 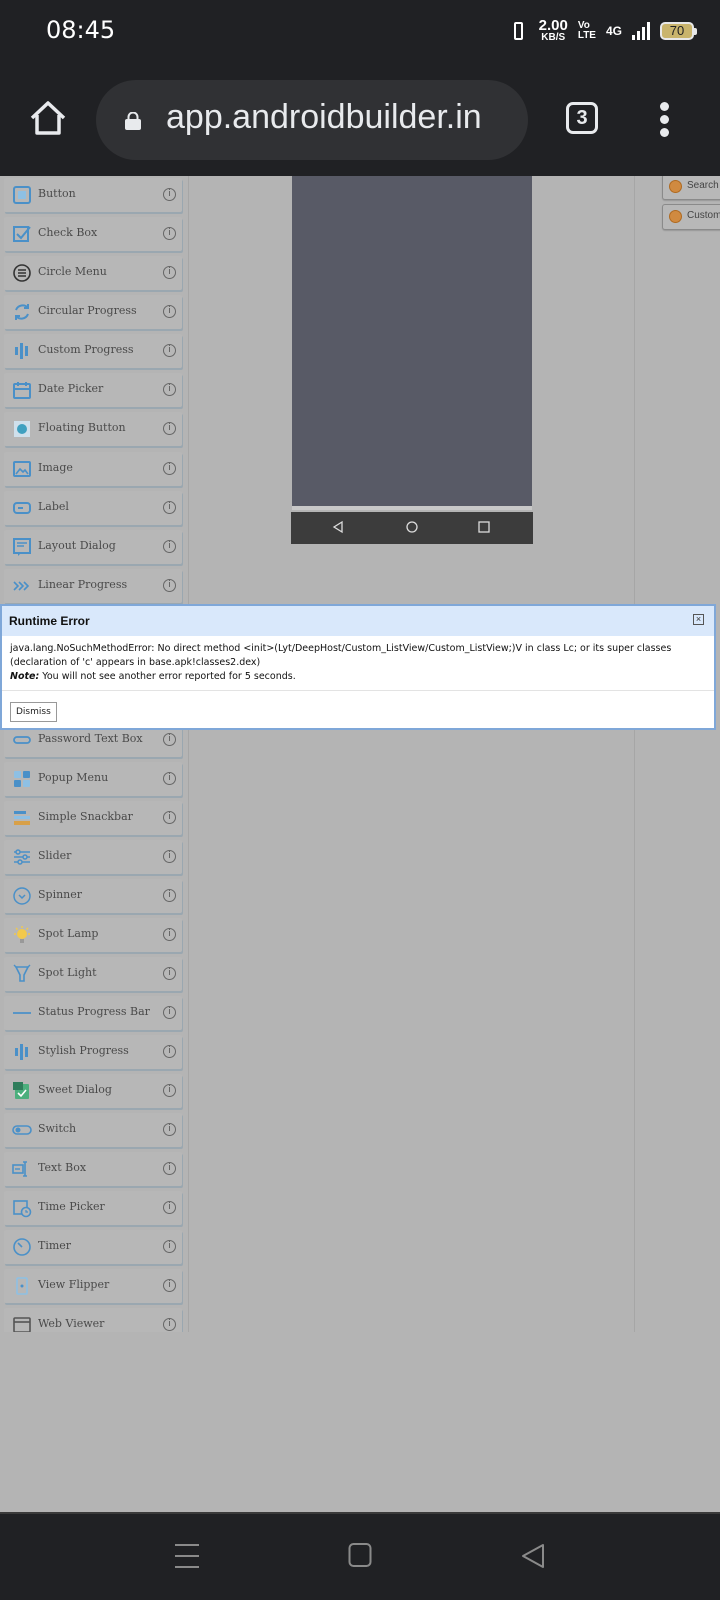 I want to click on system-navigation-bar, so click(x=360, y=1556).